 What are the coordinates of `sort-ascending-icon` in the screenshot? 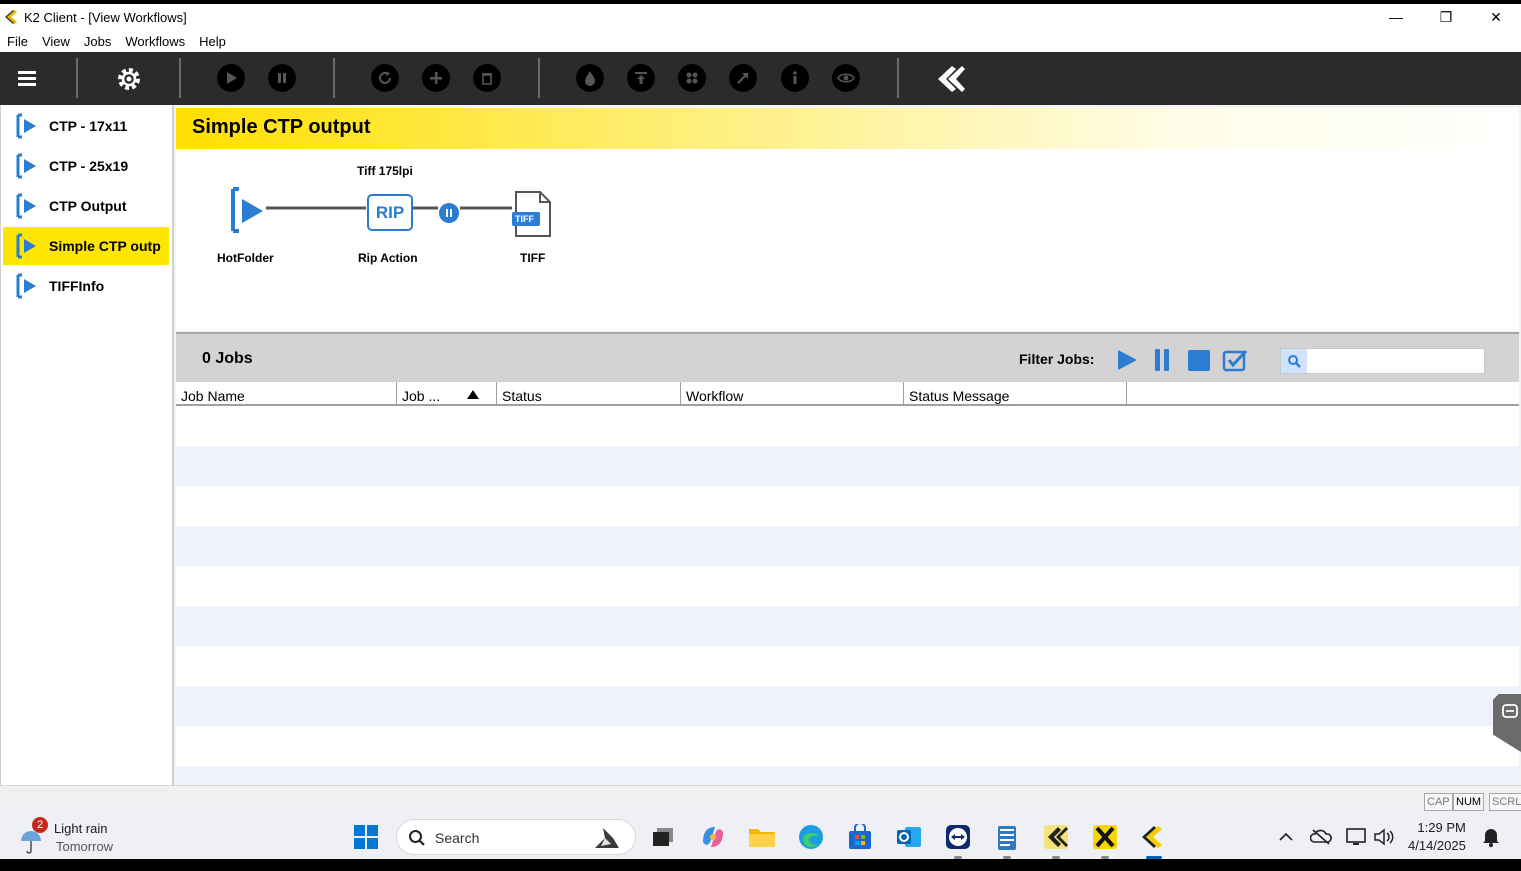 It's located at (473, 394).